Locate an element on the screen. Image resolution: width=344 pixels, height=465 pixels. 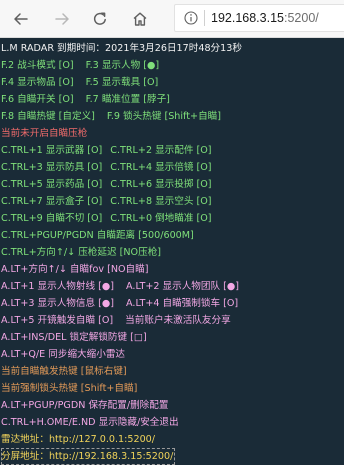
team-share-status: 当前账户未激活队友分享 is located at coordinates (178, 320).